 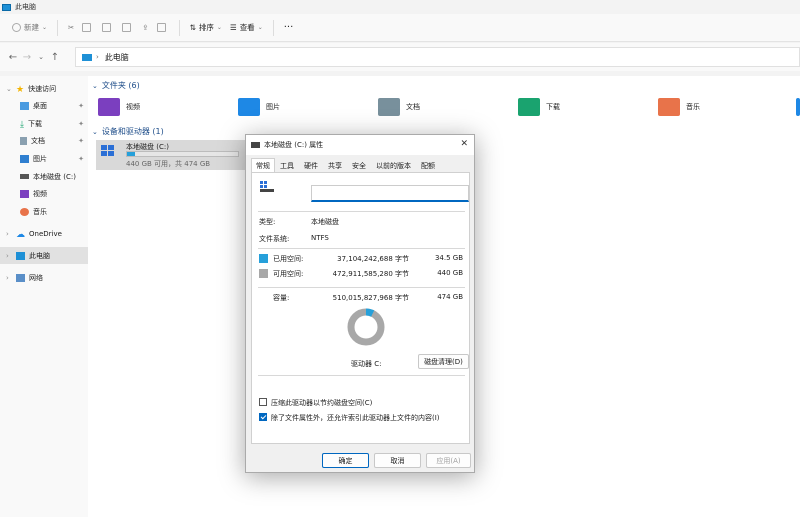 I want to click on rename-icon, so click(x=127, y=27).